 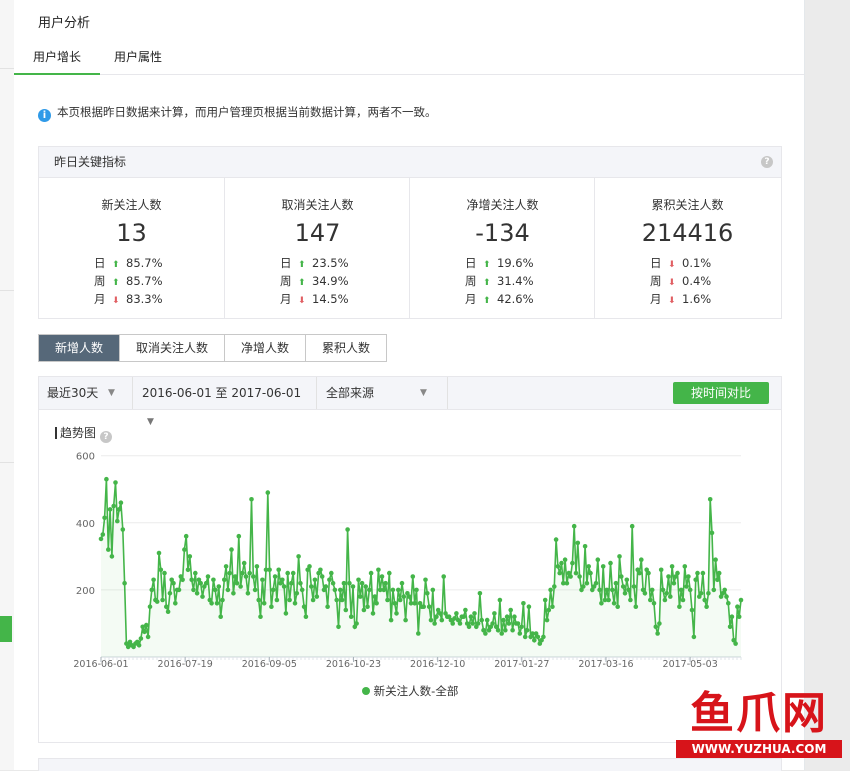 I want to click on x-tick-label: 2017-05-03, so click(x=690, y=664).